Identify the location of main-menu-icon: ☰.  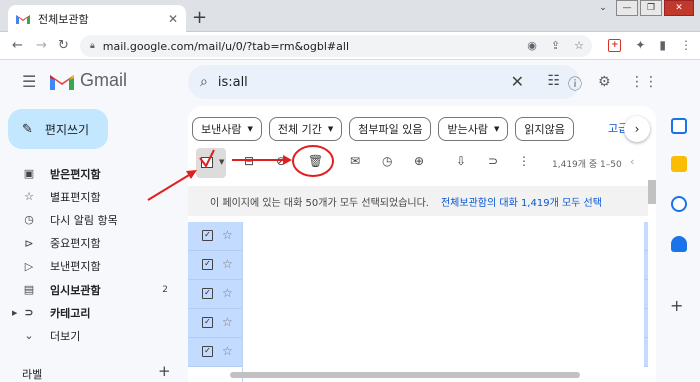
(29, 81).